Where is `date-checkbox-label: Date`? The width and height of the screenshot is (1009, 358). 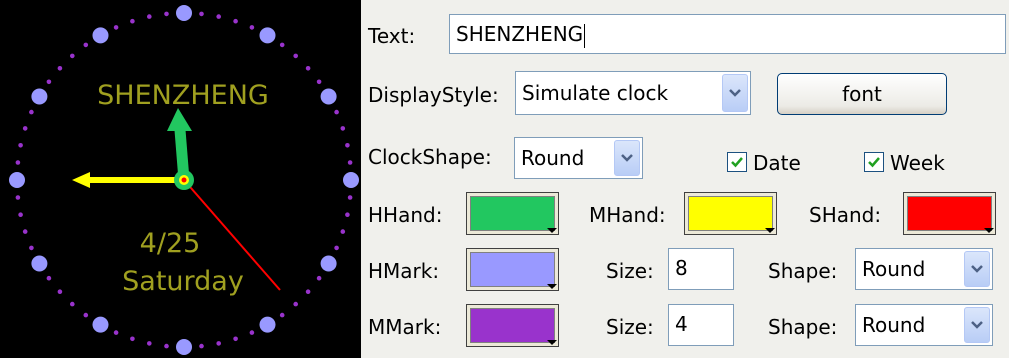 date-checkbox-label: Date is located at coordinates (777, 163).